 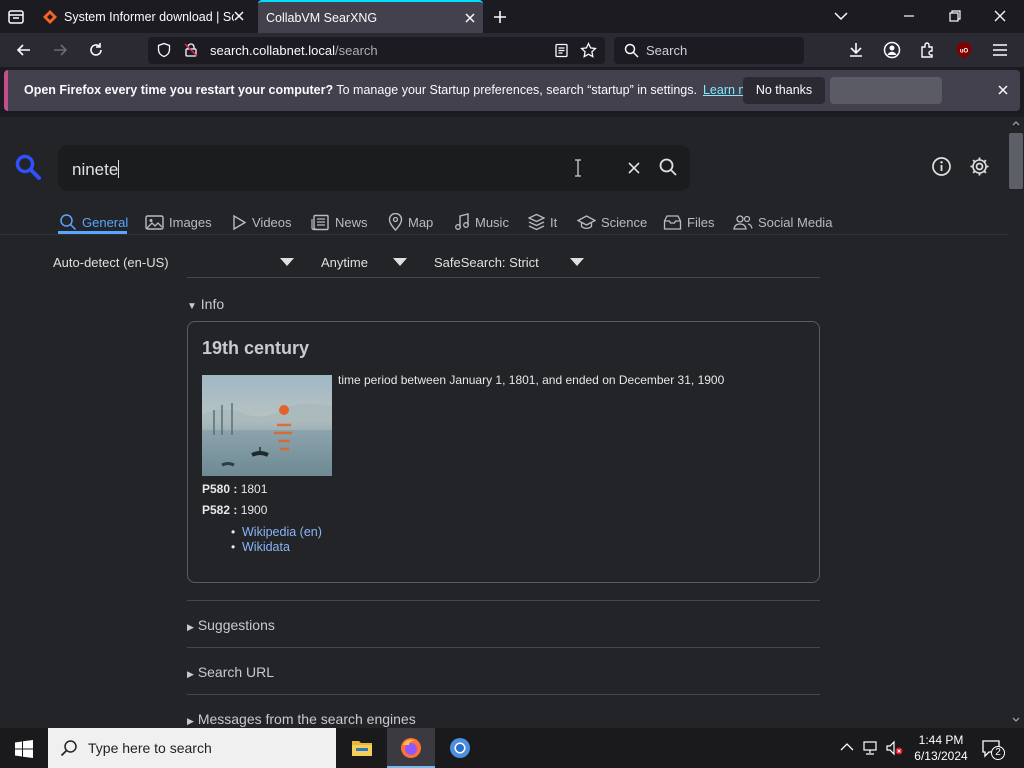 I want to click on safesearch-select: SafeSearch: Strict, so click(x=486, y=262).